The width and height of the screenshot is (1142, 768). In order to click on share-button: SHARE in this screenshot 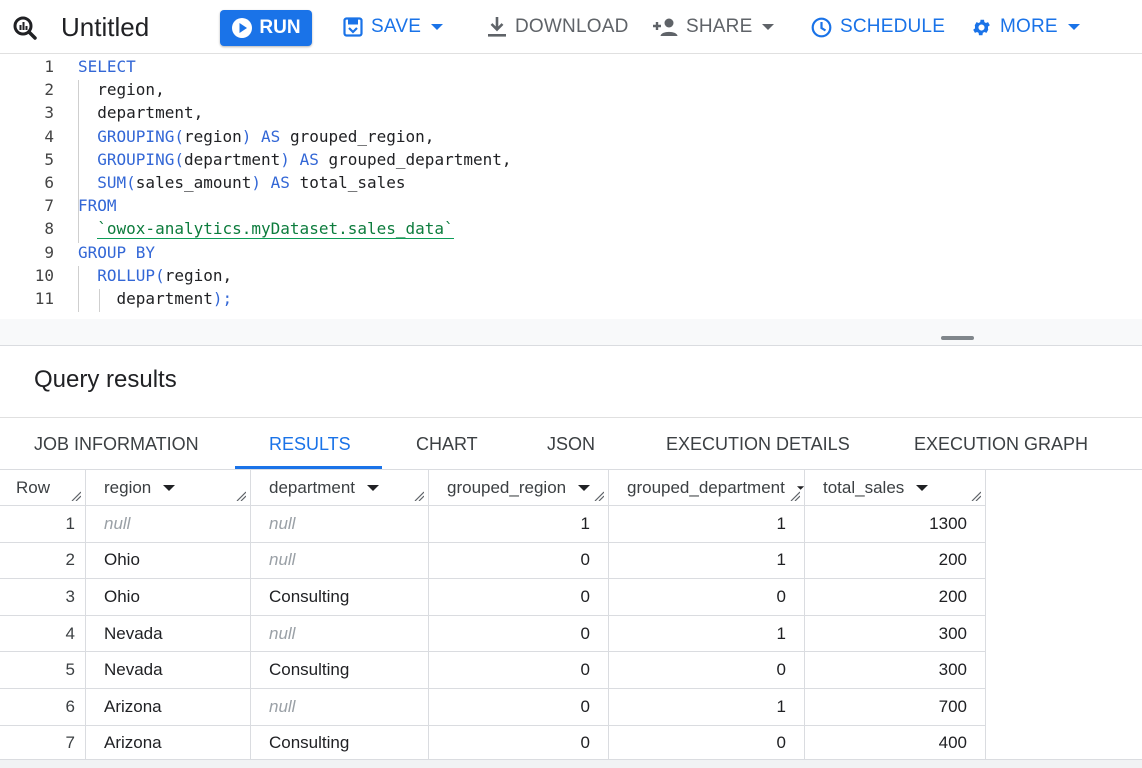, I will do `click(713, 27)`.